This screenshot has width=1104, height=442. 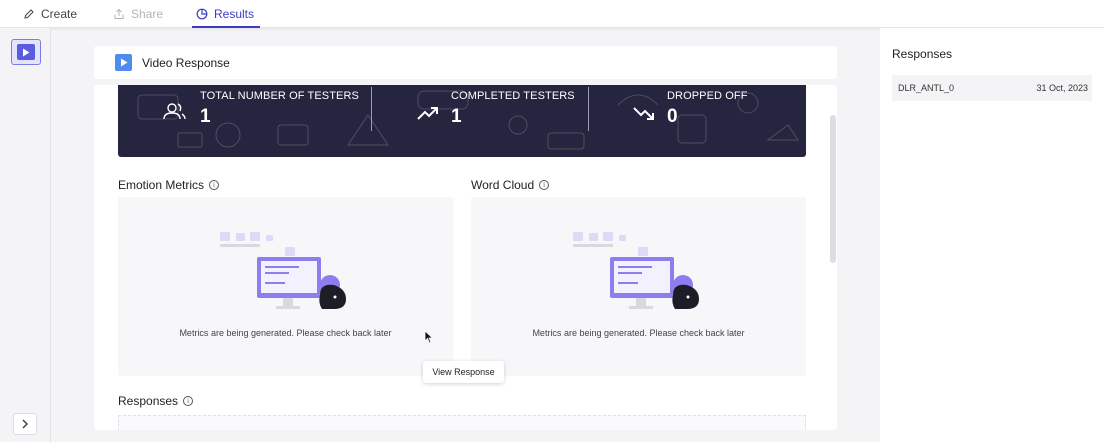 I want to click on tab-create: Create, so click(x=50, y=14).